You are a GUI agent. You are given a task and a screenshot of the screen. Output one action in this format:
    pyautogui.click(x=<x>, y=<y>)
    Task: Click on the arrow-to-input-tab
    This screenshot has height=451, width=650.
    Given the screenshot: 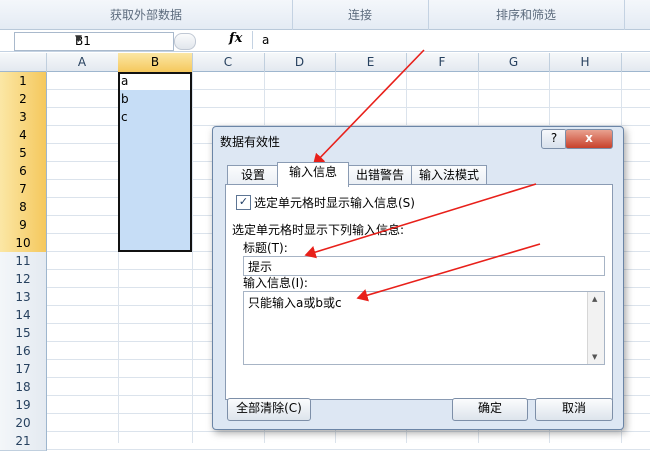 What is the action you would take?
    pyautogui.click(x=368, y=107)
    